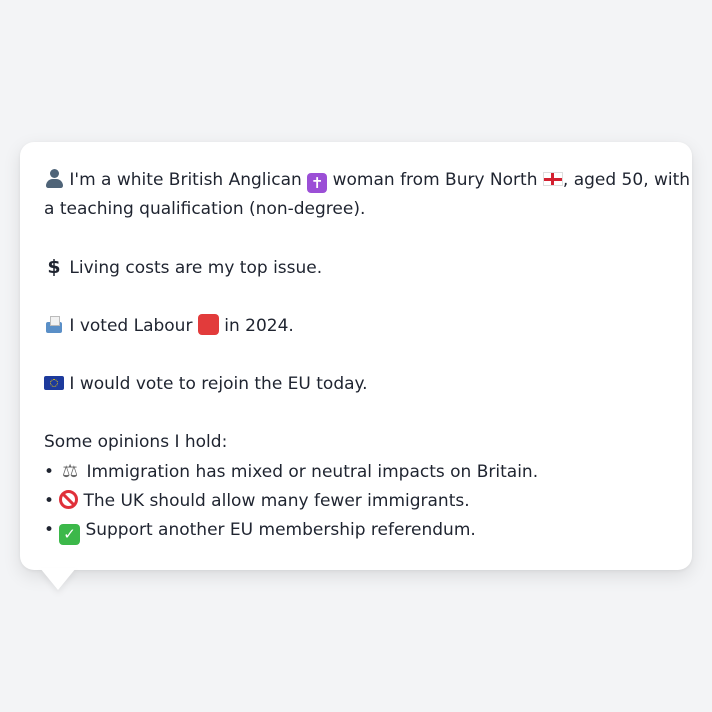 The height and width of the screenshot is (712, 712). What do you see at coordinates (69, 499) in the screenshot?
I see `prohibited-icon` at bounding box center [69, 499].